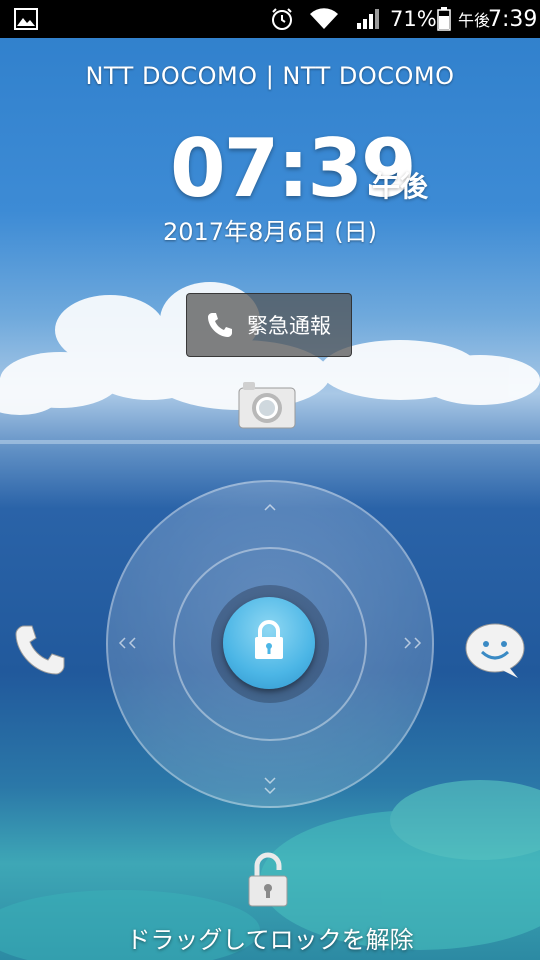 This screenshot has height=960, width=540. I want to click on chevron-left-icon, so click(128, 645).